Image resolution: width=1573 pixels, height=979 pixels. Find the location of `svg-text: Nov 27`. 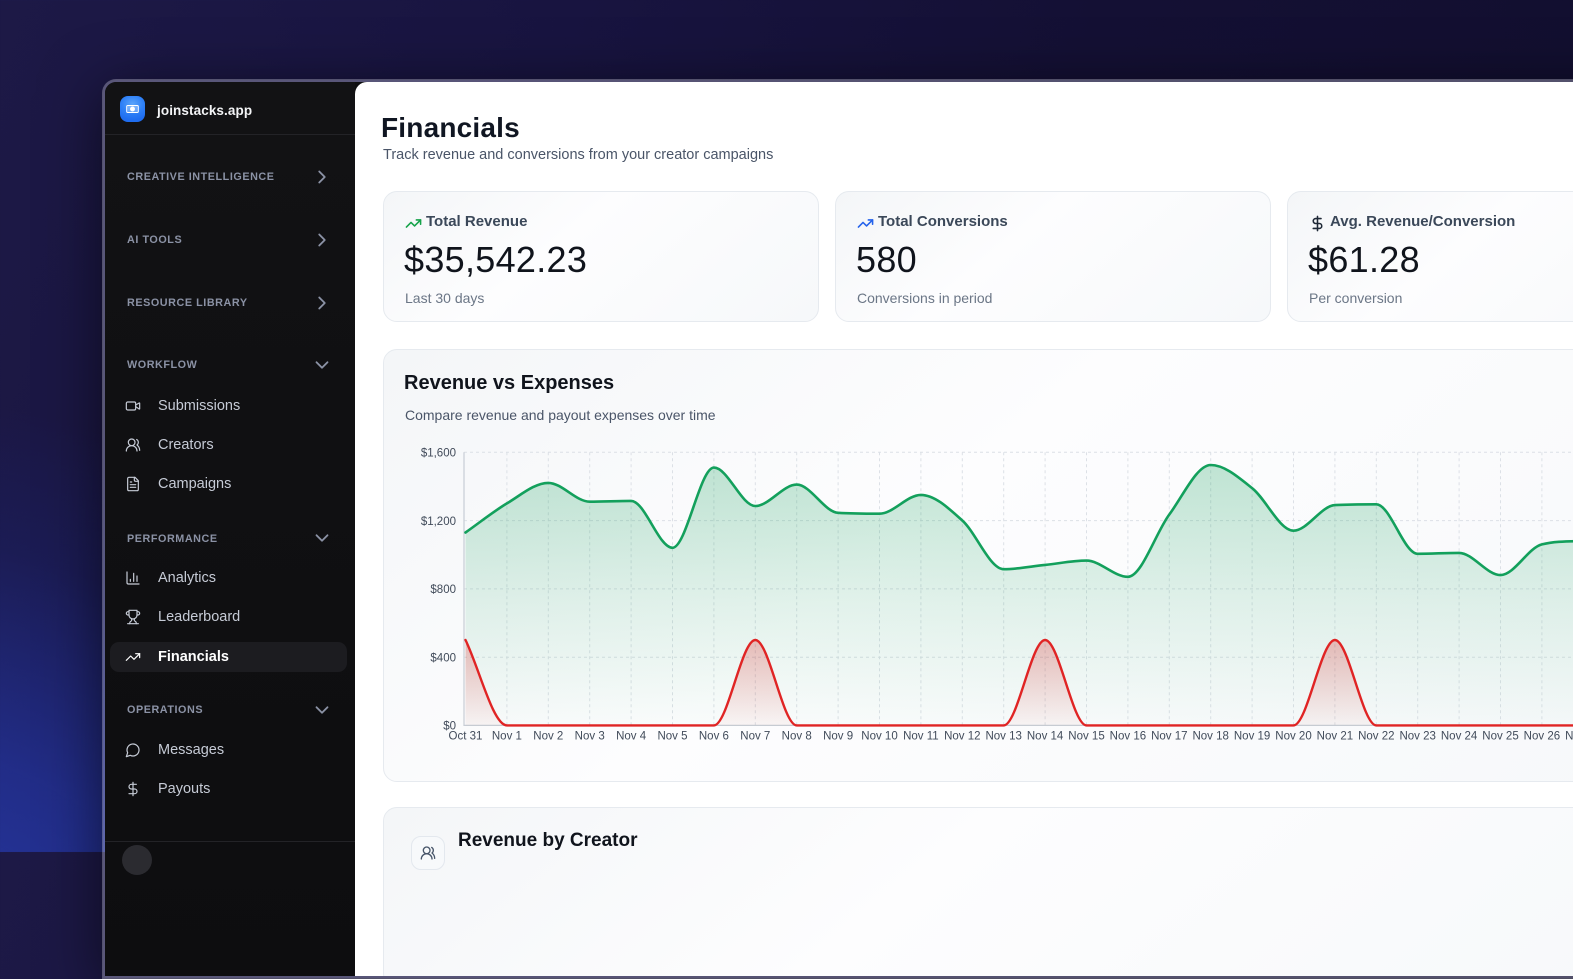

svg-text: Nov 27 is located at coordinates (1569, 737).